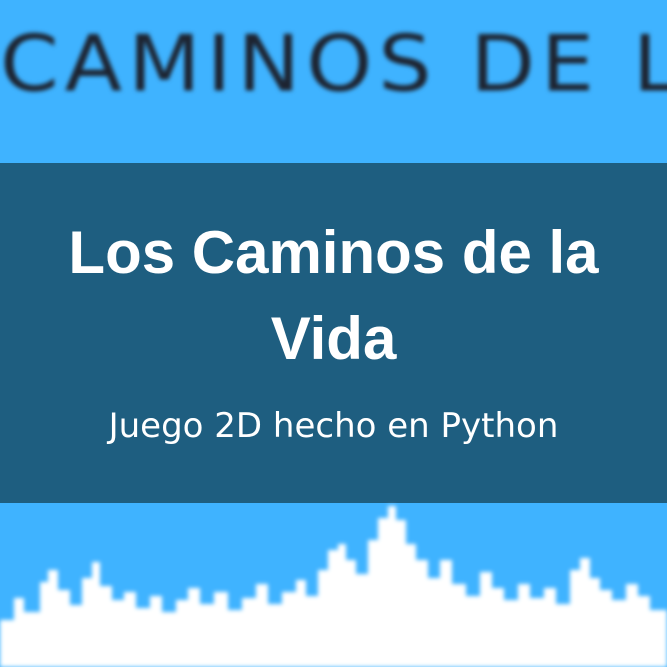 This screenshot has height=667, width=667. I want to click on game-logo-text: CAMINOS DE LA, so click(333, 64).